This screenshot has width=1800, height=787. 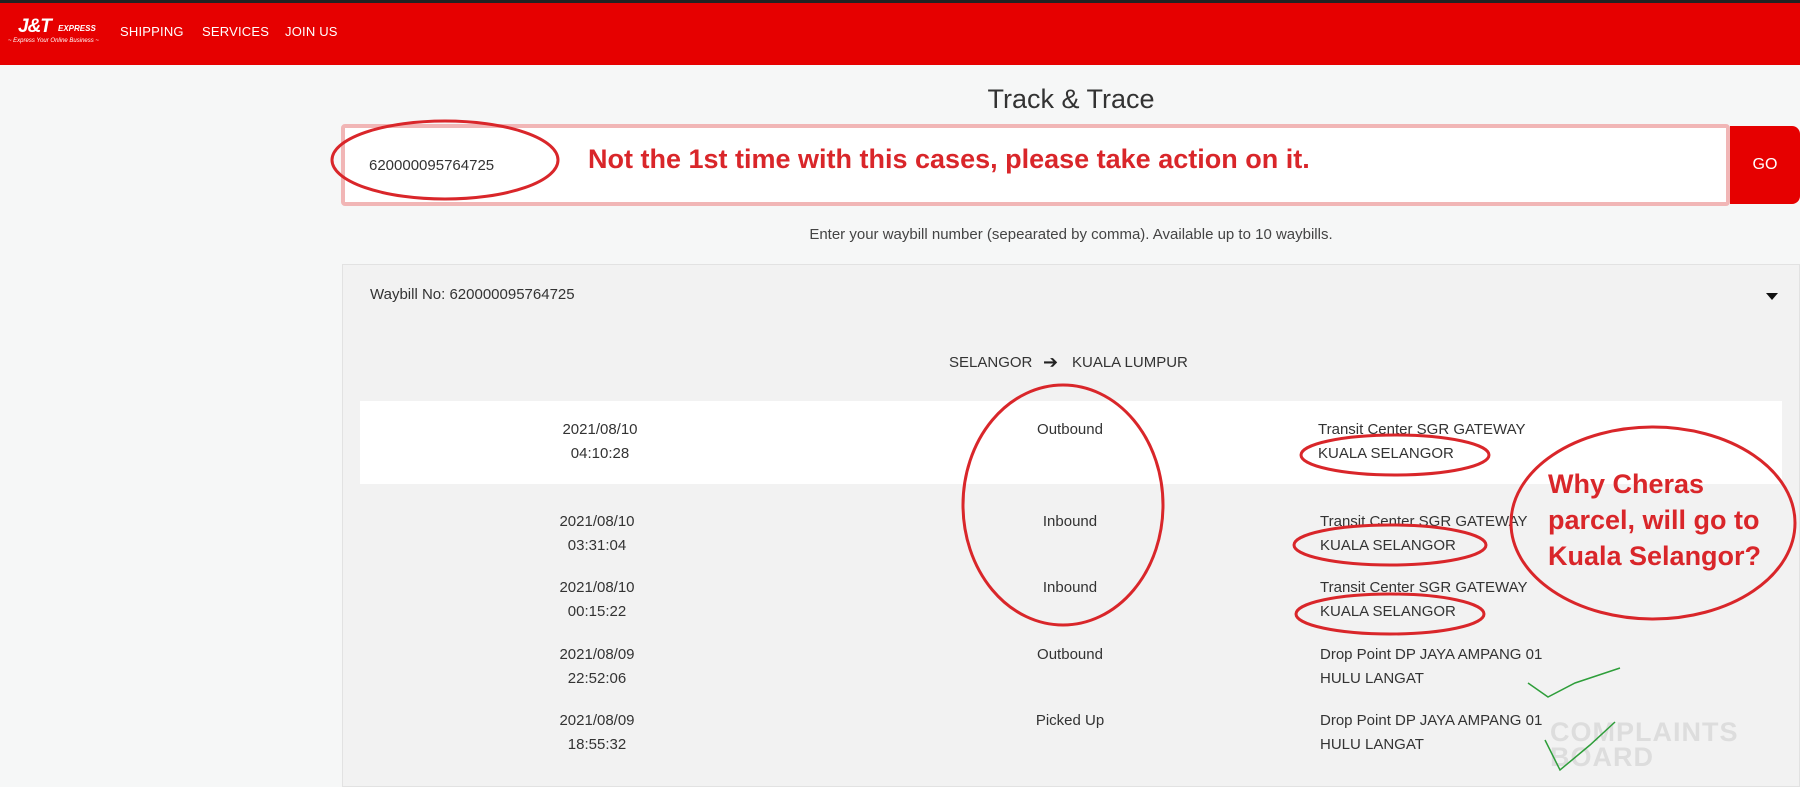 I want to click on table-row: 2021/08/09 18:55:32, so click(x=597, y=733).